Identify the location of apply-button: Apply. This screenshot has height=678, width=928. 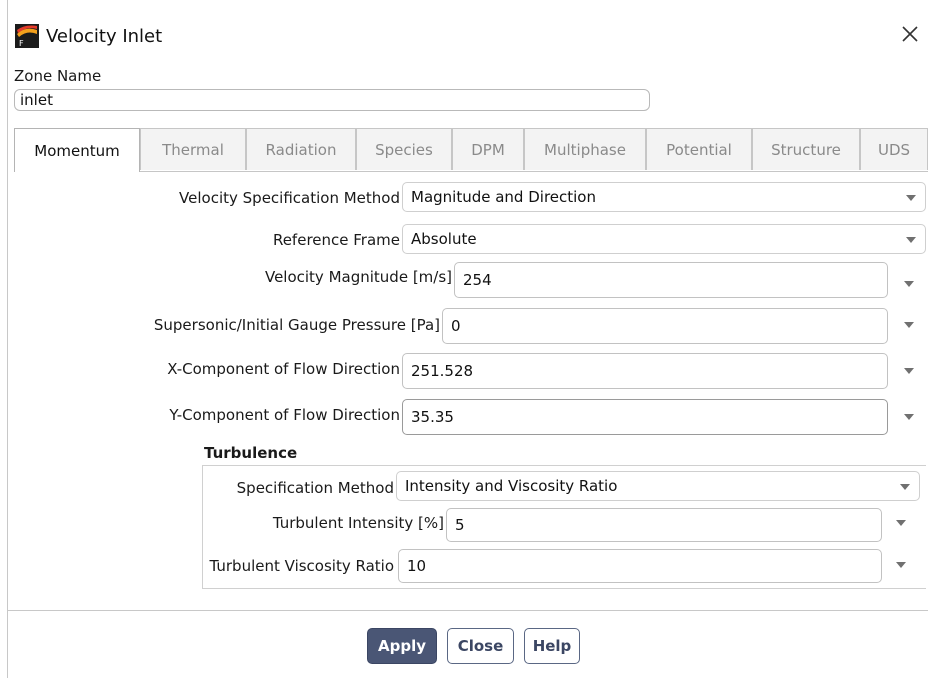
(402, 646).